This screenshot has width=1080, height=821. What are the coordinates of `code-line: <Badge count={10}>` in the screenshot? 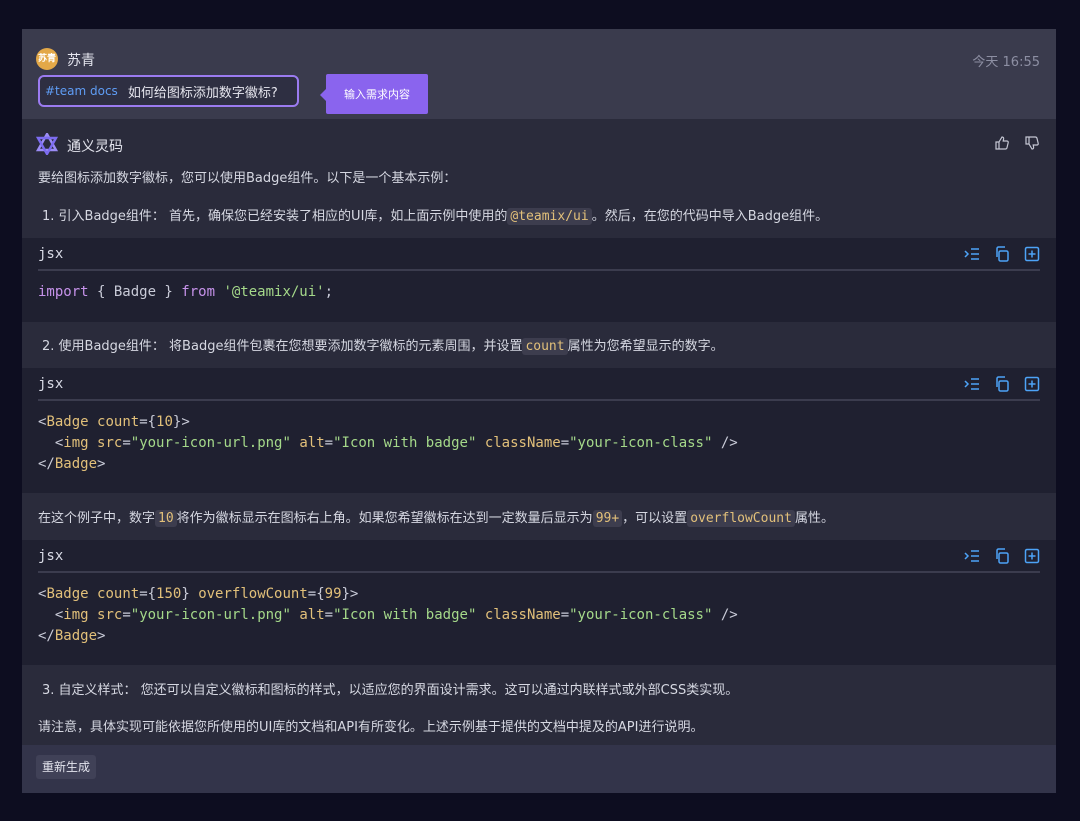 It's located at (114, 422).